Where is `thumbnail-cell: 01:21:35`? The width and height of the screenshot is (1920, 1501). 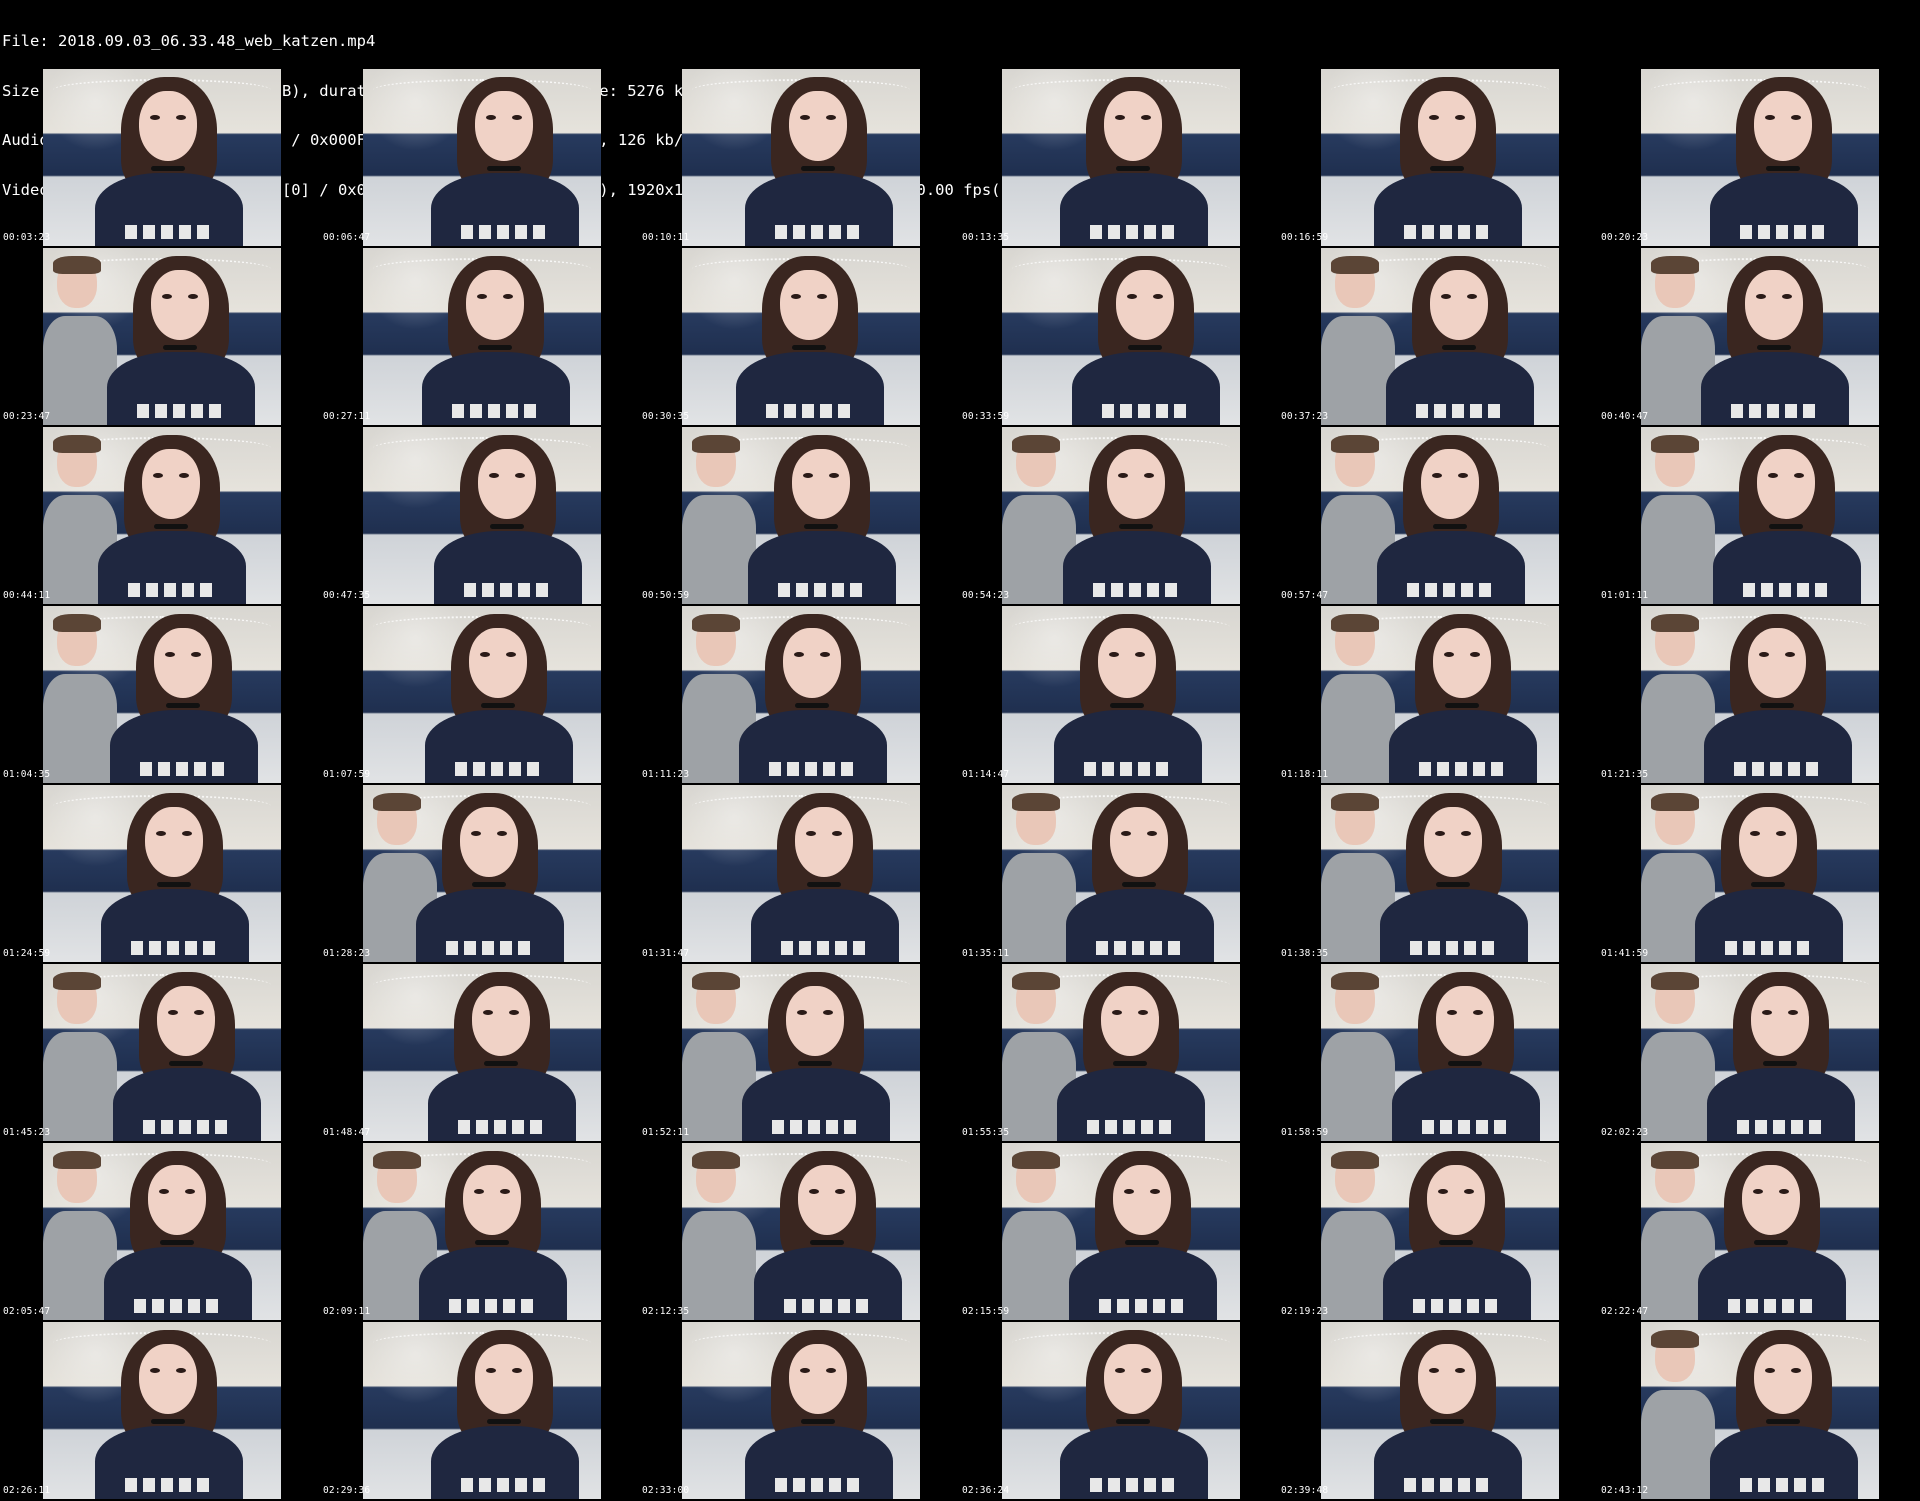 thumbnail-cell: 01:21:35 is located at coordinates (1757, 694).